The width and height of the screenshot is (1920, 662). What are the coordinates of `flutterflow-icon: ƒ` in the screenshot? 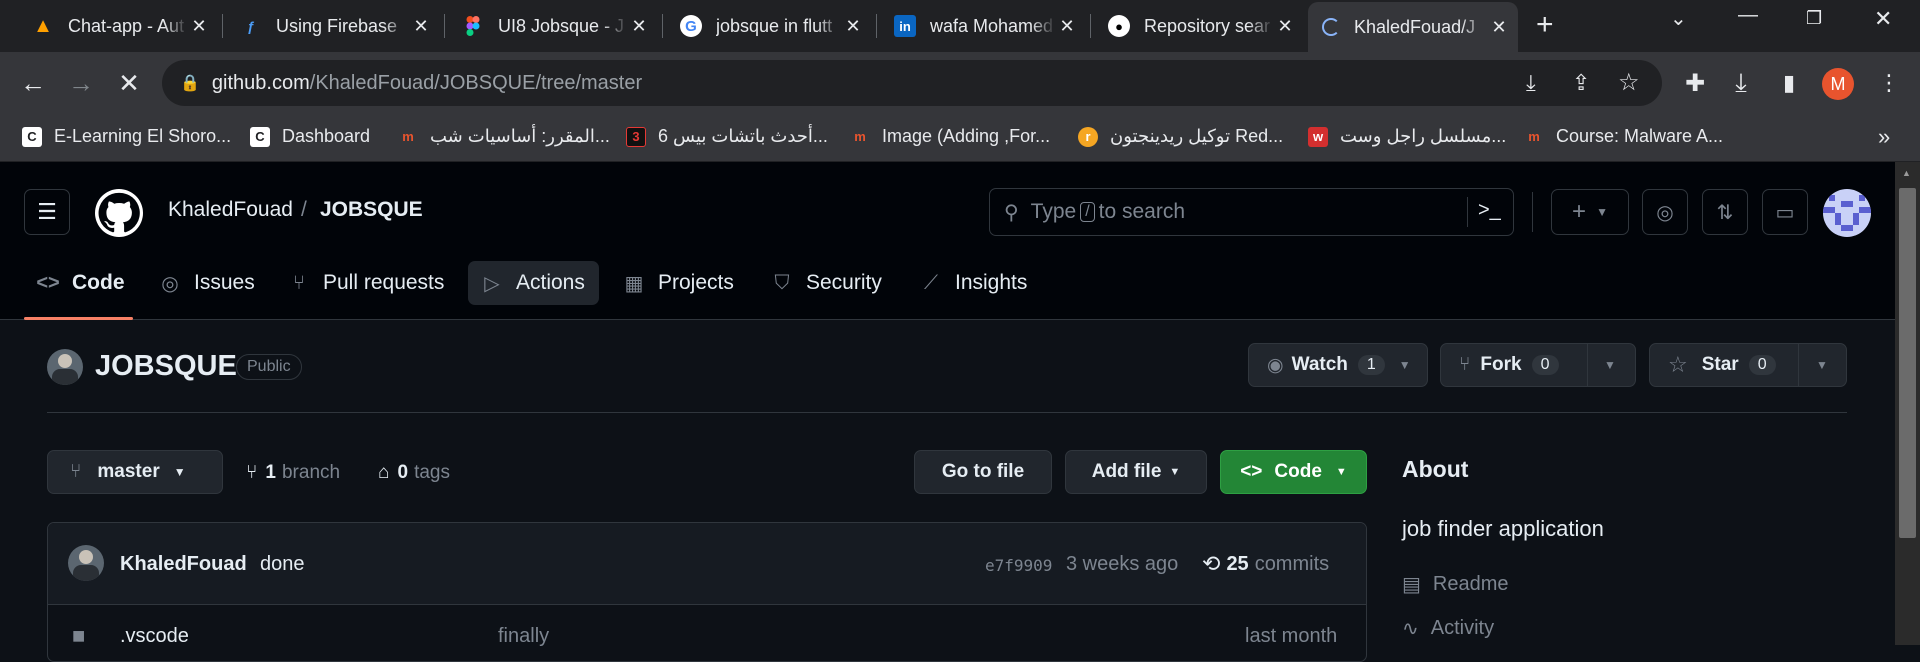 It's located at (251, 26).